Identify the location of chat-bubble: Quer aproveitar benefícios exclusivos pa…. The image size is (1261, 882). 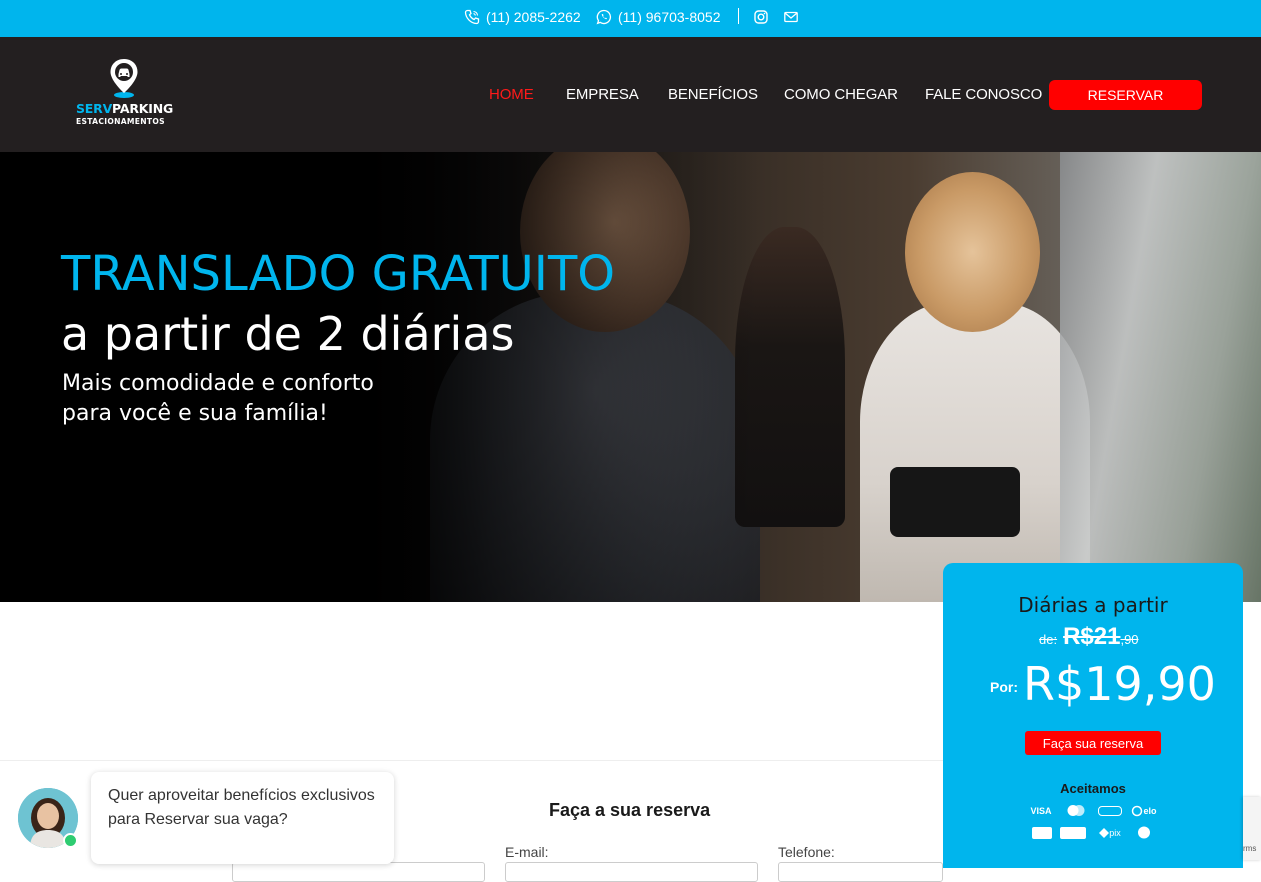
(242, 818).